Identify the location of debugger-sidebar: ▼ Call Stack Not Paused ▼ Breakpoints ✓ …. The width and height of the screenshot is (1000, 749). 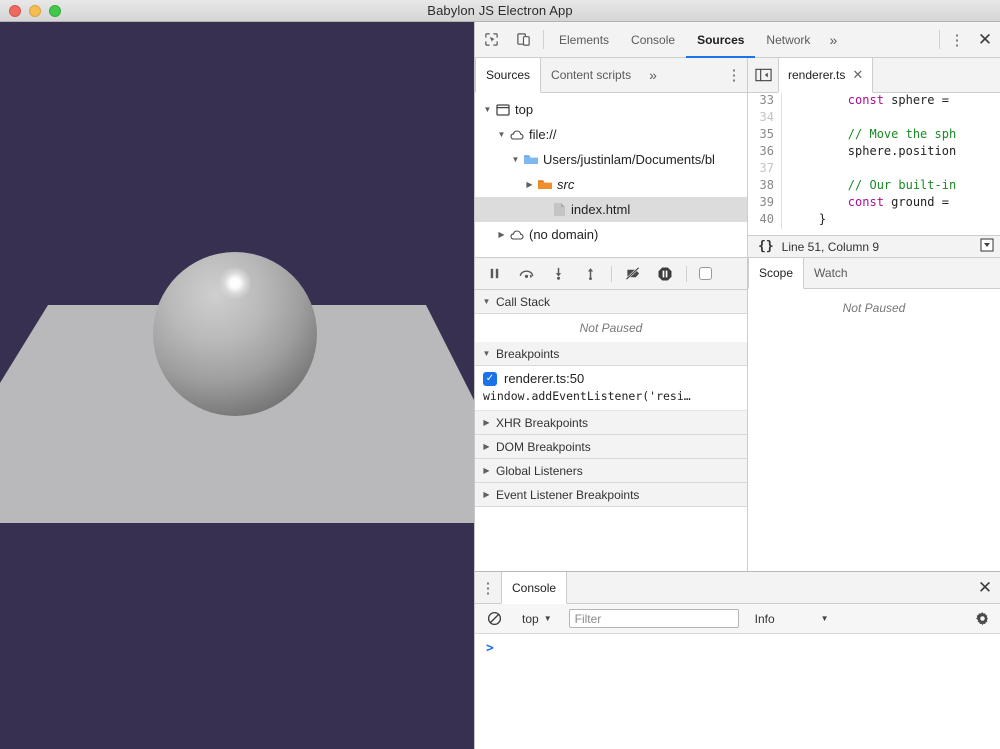
(611, 414).